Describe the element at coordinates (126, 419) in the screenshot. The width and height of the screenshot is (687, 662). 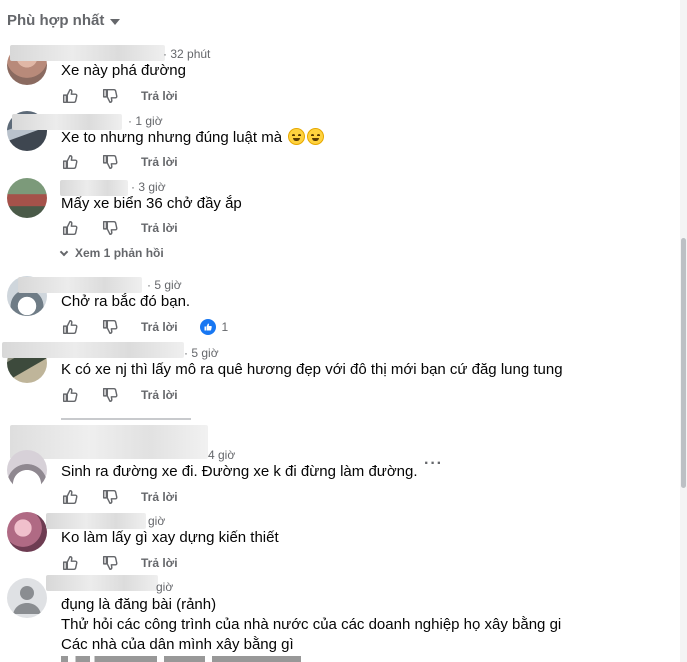
I see `hidden-view-replies` at that location.